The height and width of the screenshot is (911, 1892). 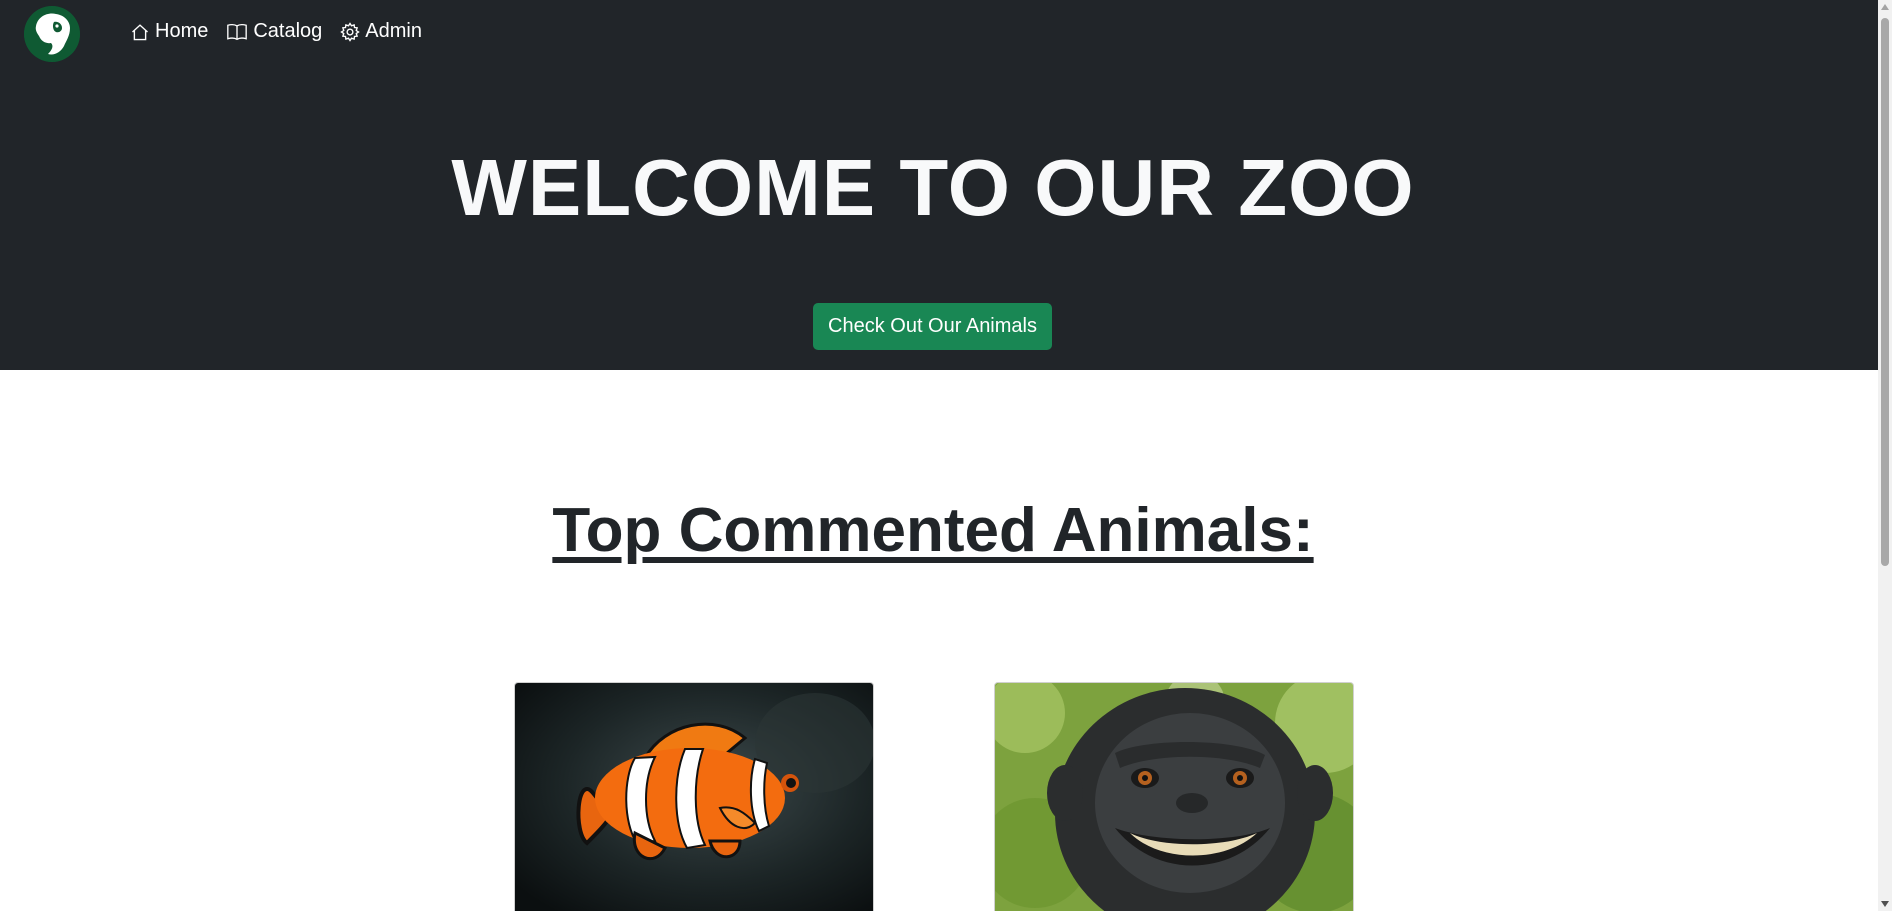 I want to click on animal-card-clownfish, so click(x=694, y=796).